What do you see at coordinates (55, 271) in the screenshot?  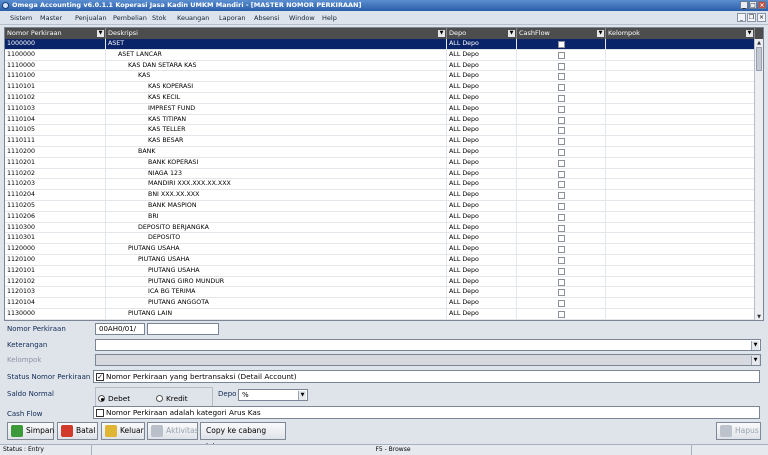 I see `cell-nomor: 1120101` at bounding box center [55, 271].